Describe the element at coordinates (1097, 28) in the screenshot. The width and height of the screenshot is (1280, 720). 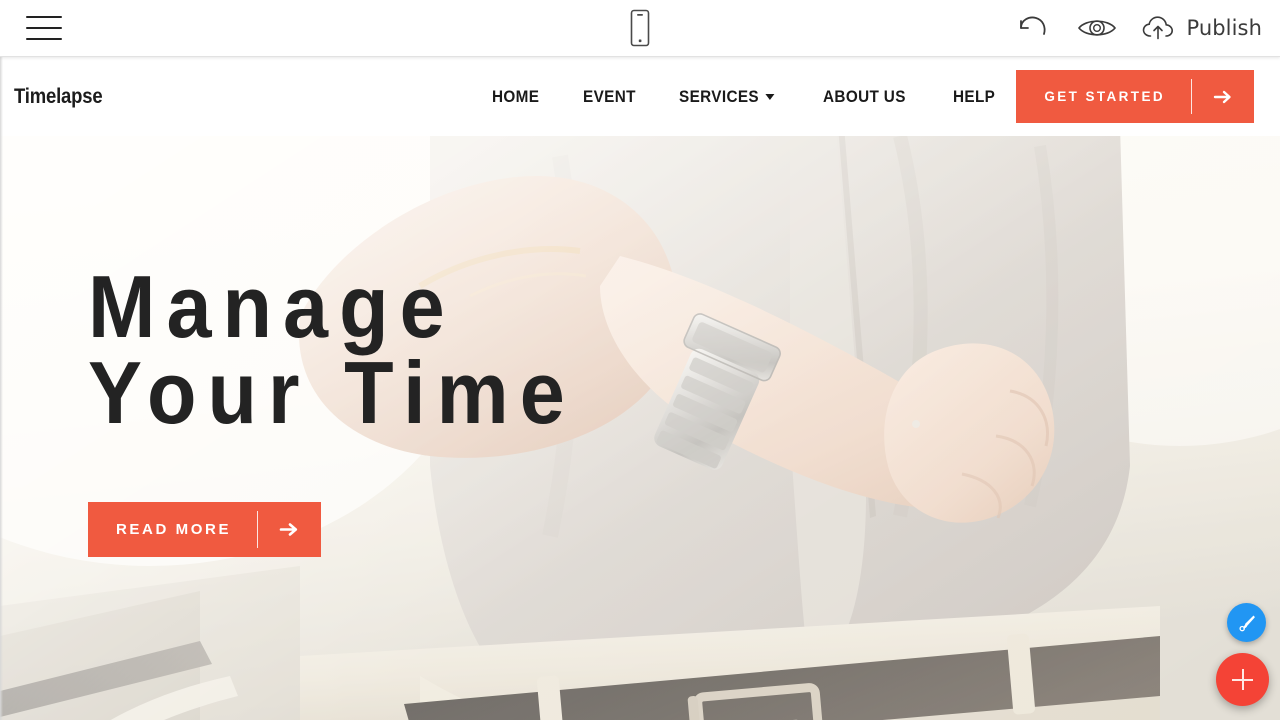
I see `eye-preview-icon` at that location.